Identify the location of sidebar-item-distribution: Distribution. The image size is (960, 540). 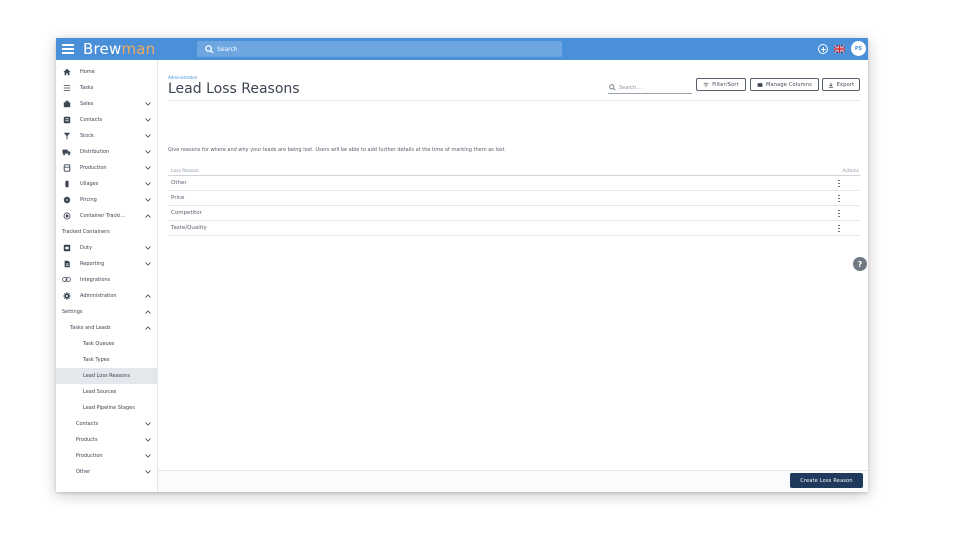
(106, 152).